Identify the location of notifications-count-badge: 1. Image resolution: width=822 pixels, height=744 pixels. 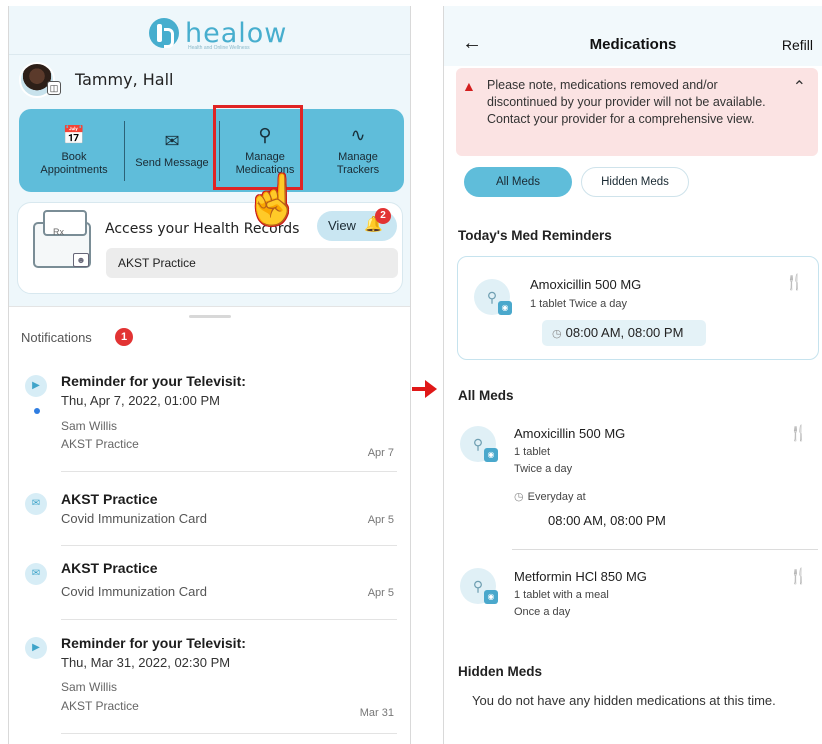
(124, 337).